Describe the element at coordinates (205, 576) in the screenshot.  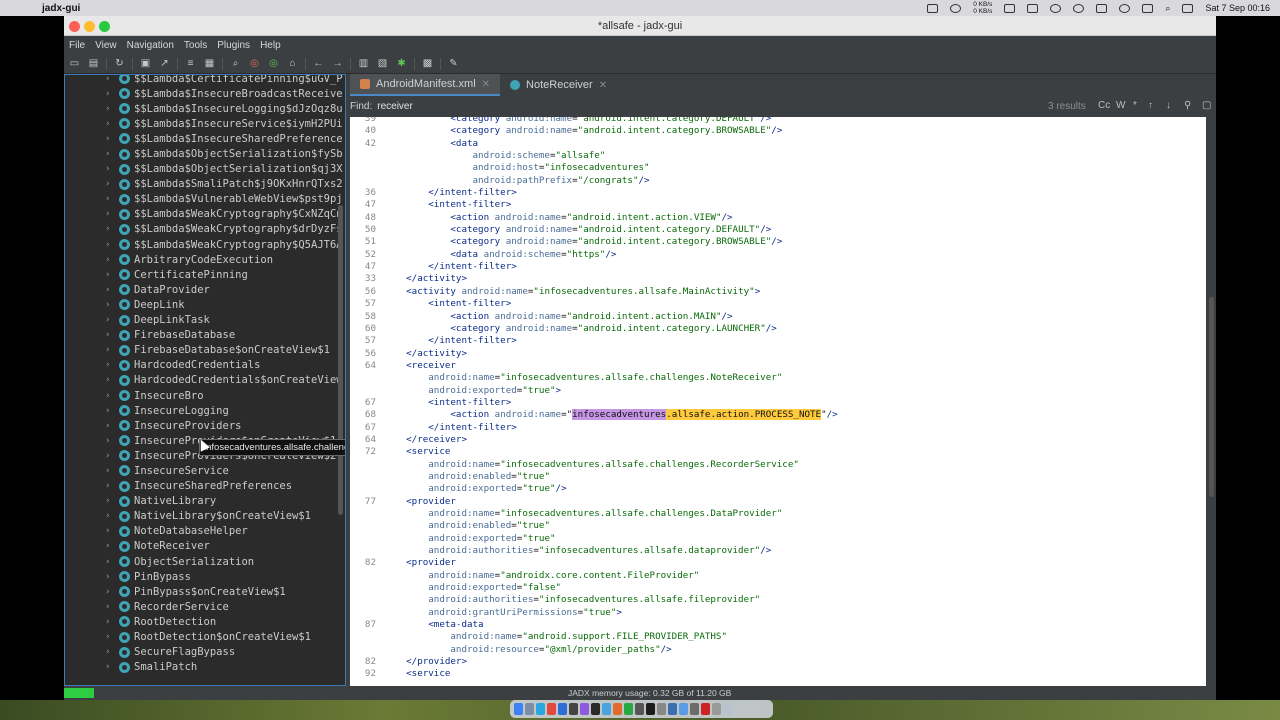
I see `tree-item: › PinBypass` at that location.